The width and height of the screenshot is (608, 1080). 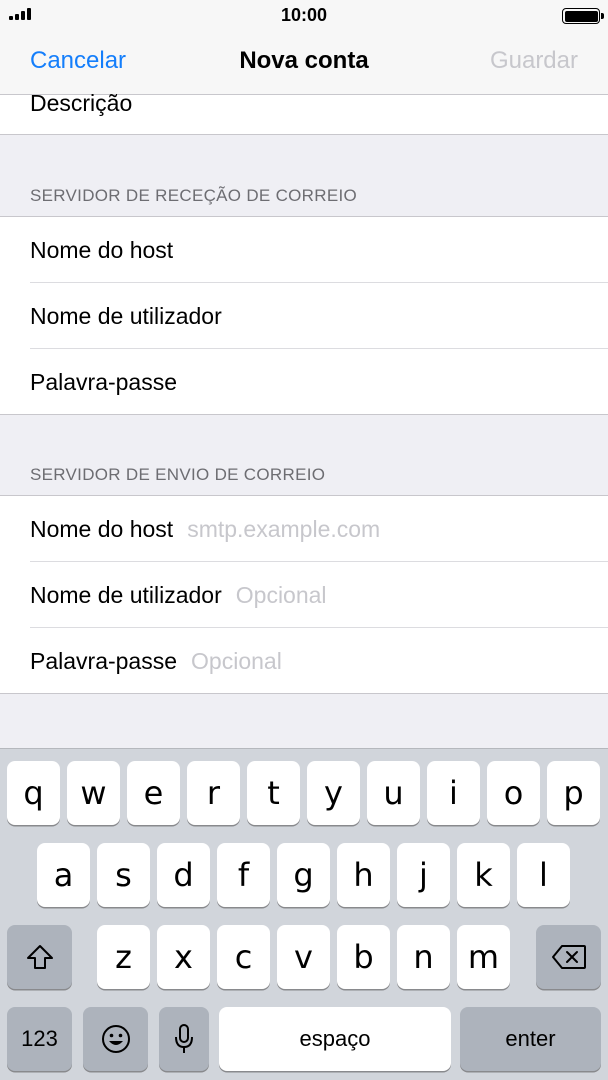 I want to click on outgoing-host-label: Nome do host, so click(x=102, y=528).